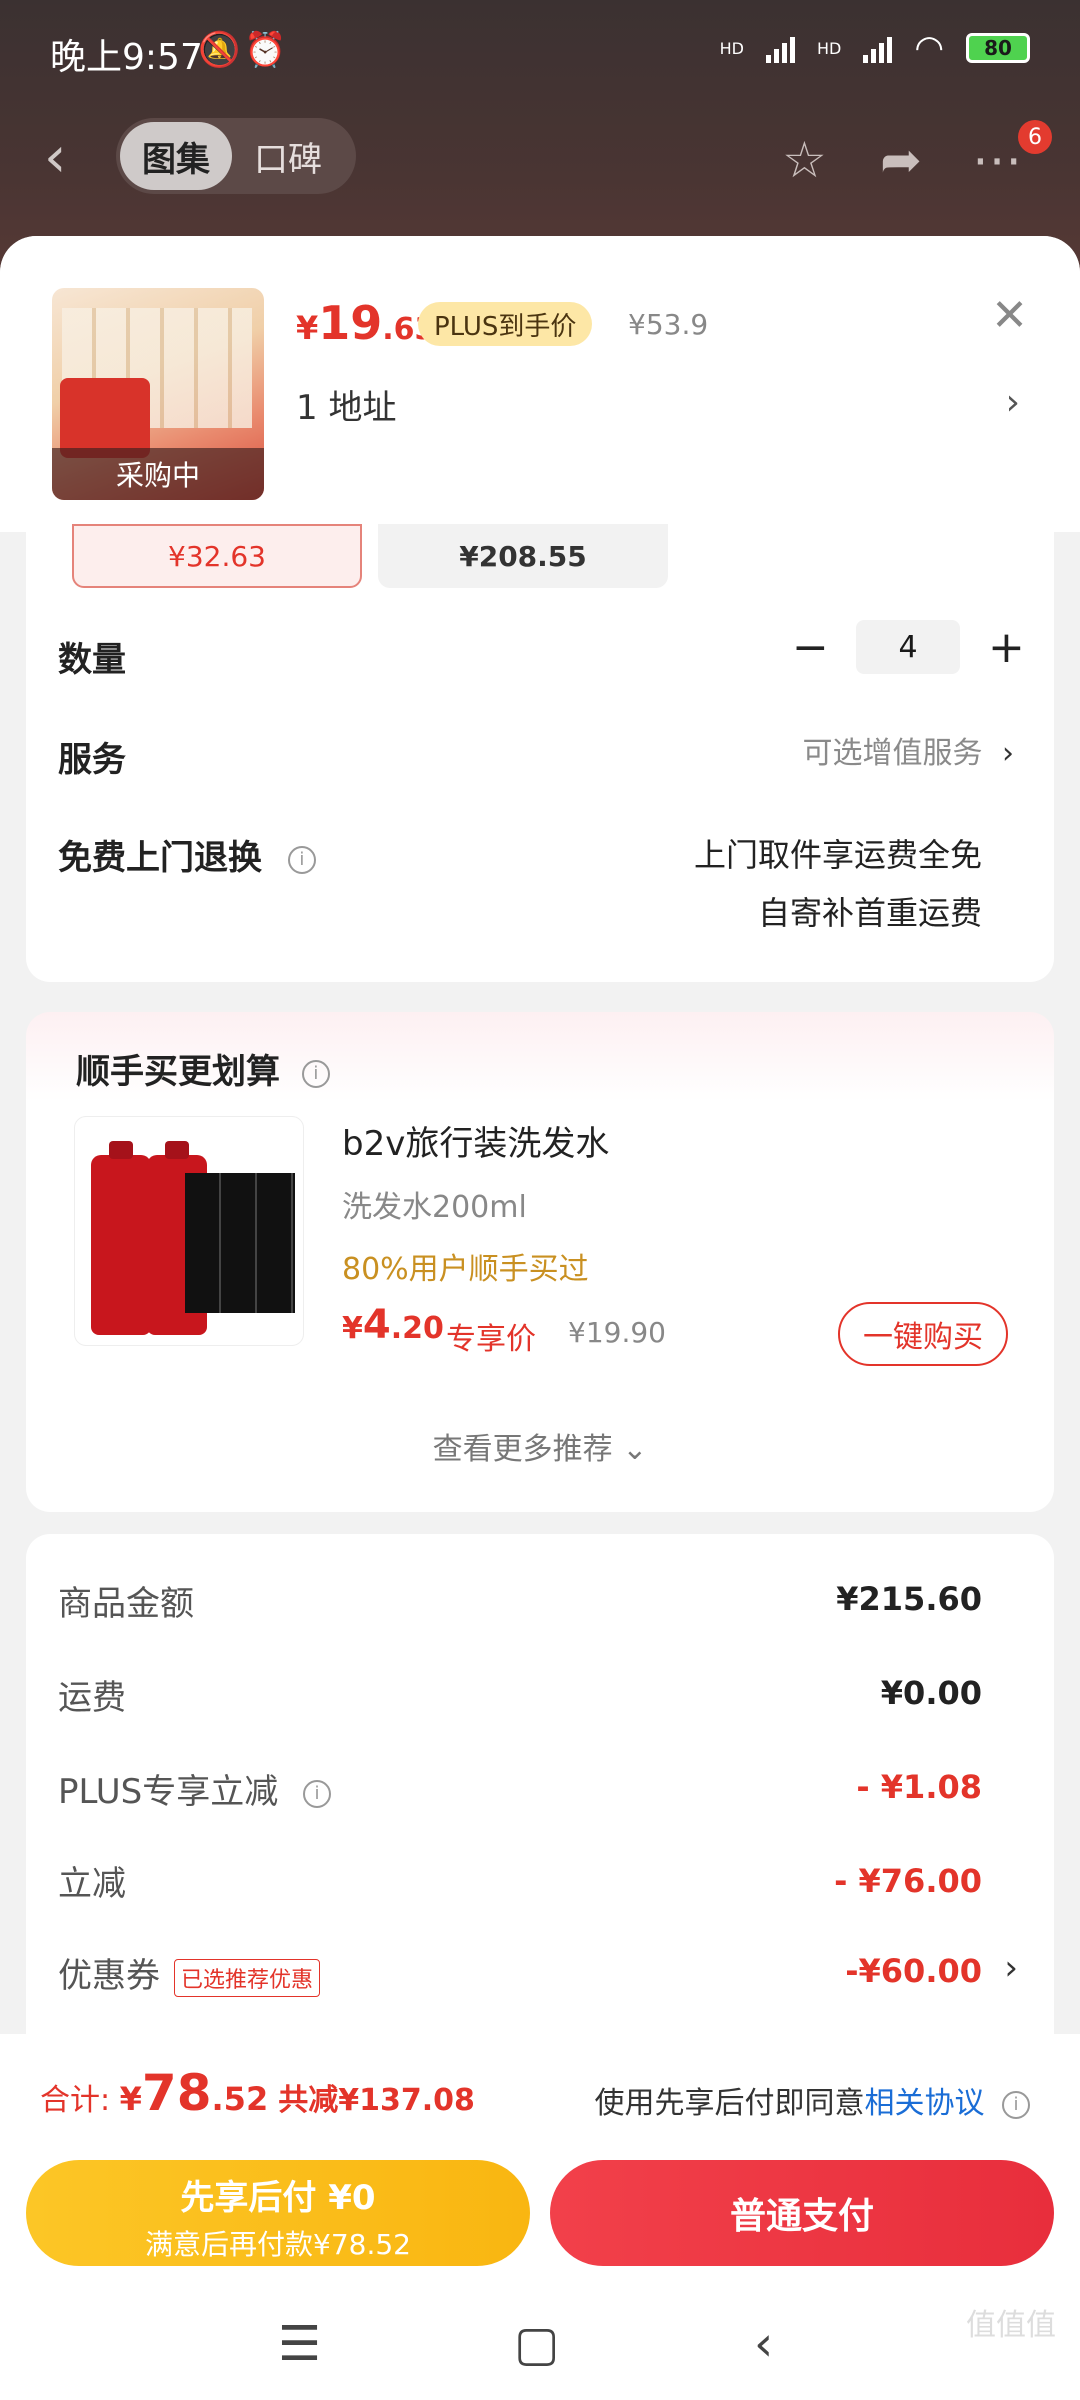  Describe the element at coordinates (130, 2099) in the screenshot. I see `total-symbol: ¥` at that location.